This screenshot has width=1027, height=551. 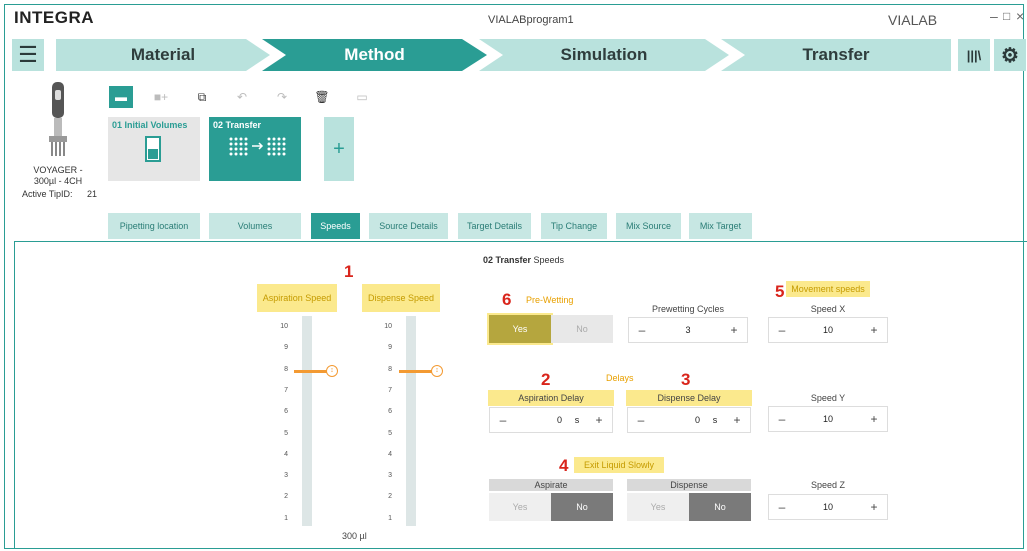 I want to click on active-tip: Active TipID: 21, so click(x=58, y=194).